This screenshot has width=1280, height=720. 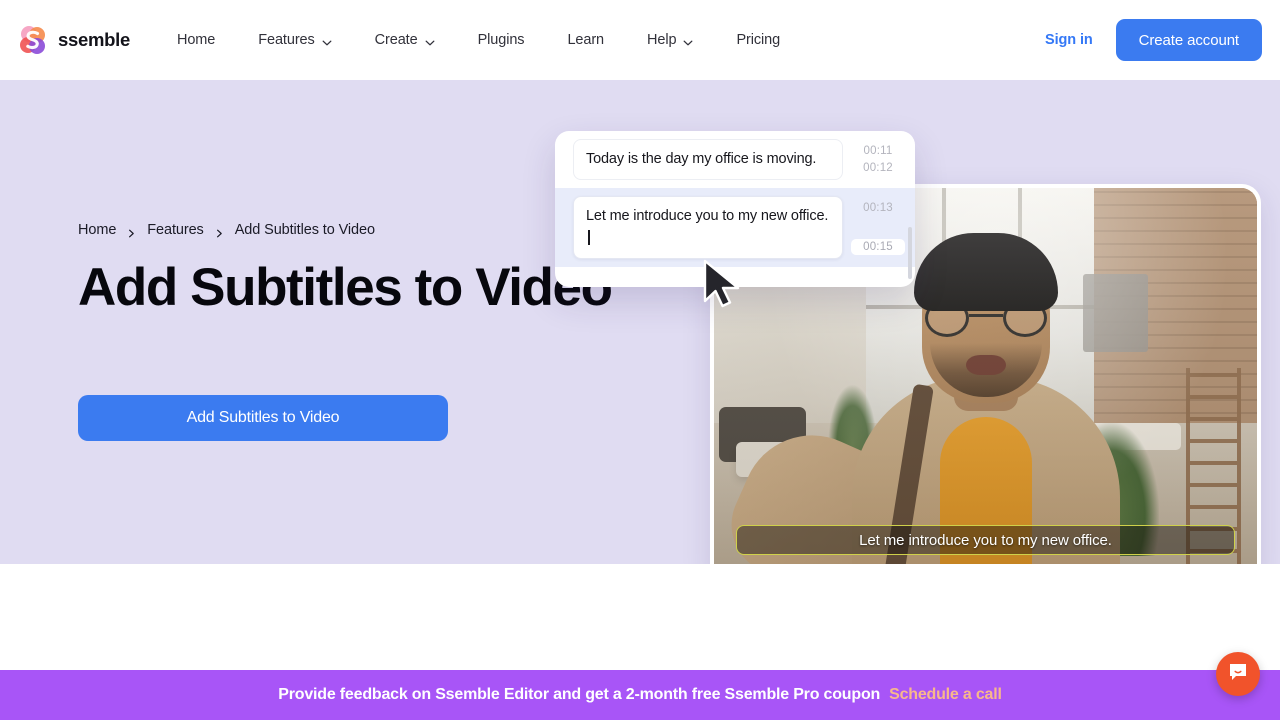 I want to click on chat-widget-button, so click(x=1238, y=674).